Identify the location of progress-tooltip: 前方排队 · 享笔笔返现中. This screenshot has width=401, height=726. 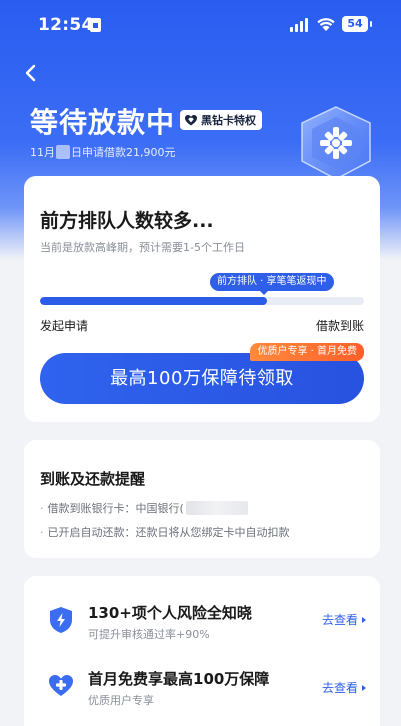
(272, 284).